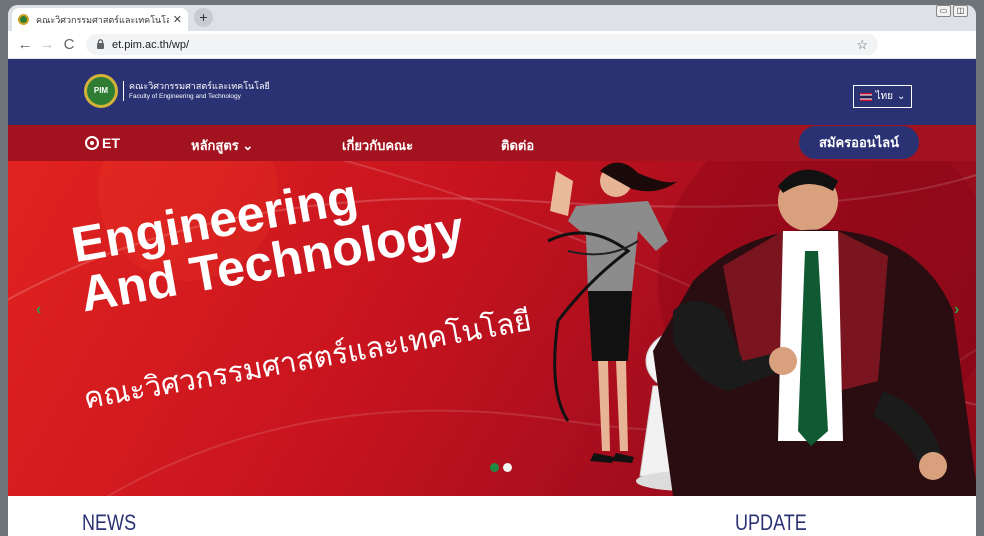 The height and width of the screenshot is (536, 984). What do you see at coordinates (960, 11) in the screenshot?
I see `restore-icon: ◫` at bounding box center [960, 11].